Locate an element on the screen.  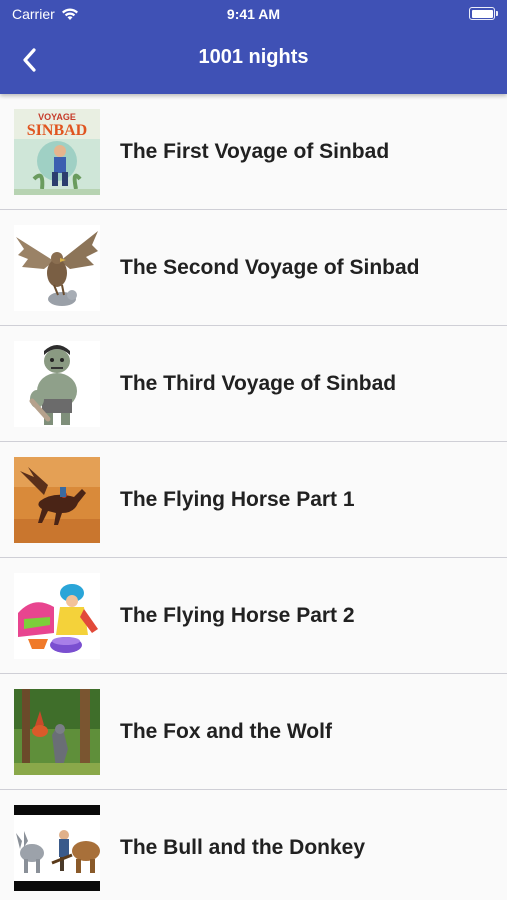
sinbad-book-cover-thumbnail: VOYAGE SINBAD is located at coordinates (57, 152).